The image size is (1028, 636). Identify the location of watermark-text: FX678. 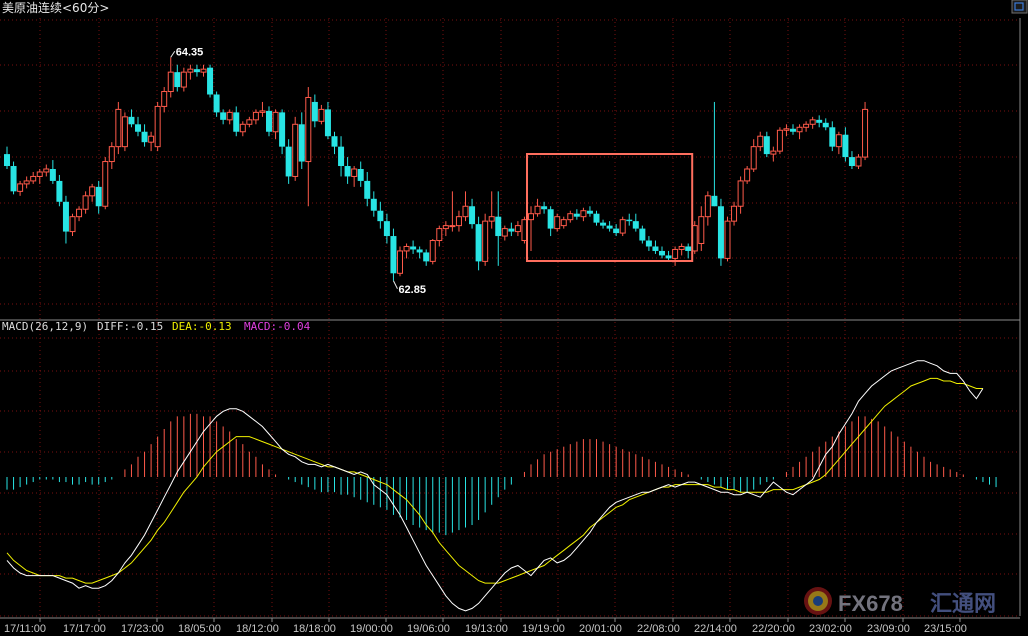
(870, 603).